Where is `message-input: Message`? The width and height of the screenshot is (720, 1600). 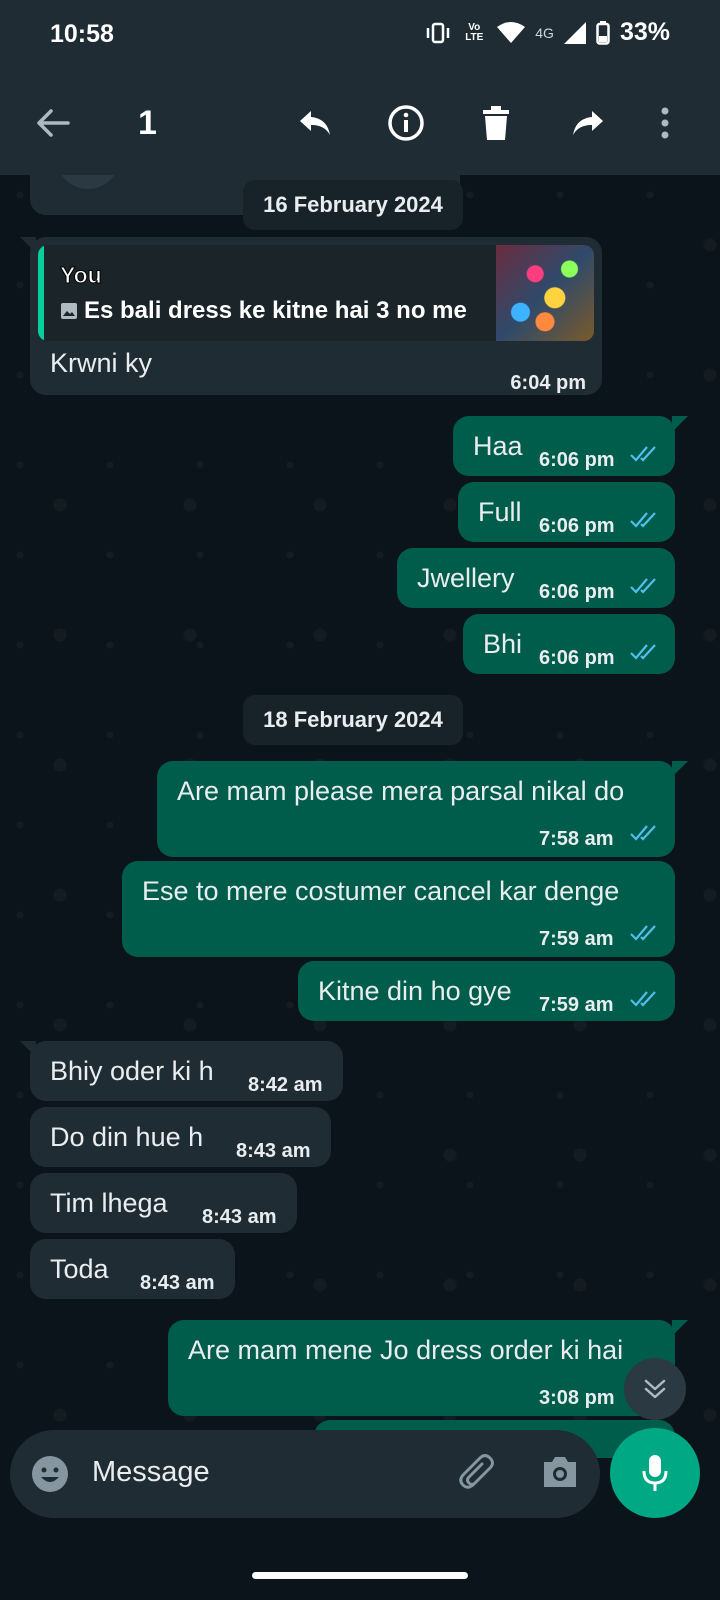 message-input: Message is located at coordinates (151, 1472).